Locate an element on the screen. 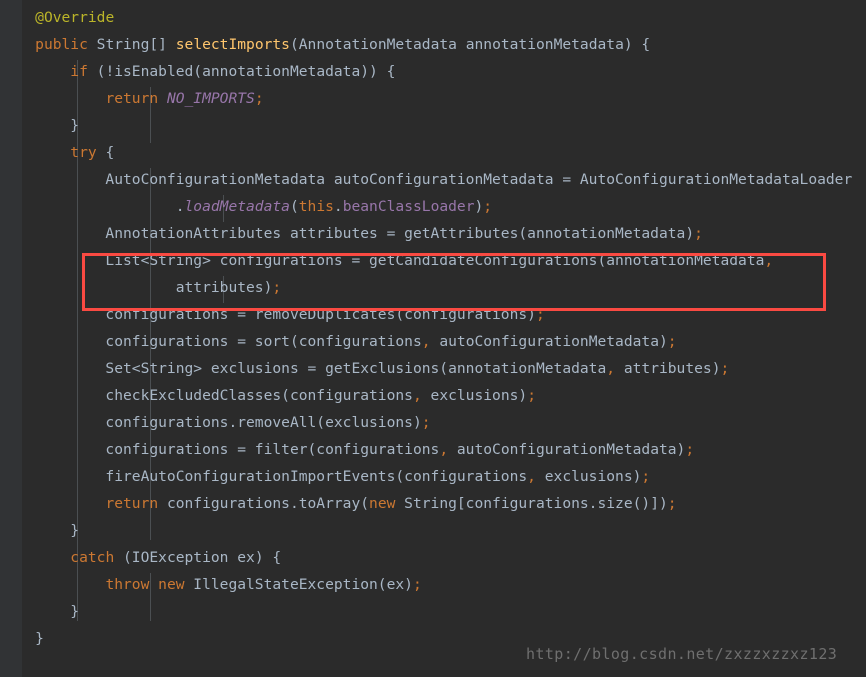 The width and height of the screenshot is (866, 677). code-line: configurations.removeAll(exclusions); is located at coordinates (215, 422).